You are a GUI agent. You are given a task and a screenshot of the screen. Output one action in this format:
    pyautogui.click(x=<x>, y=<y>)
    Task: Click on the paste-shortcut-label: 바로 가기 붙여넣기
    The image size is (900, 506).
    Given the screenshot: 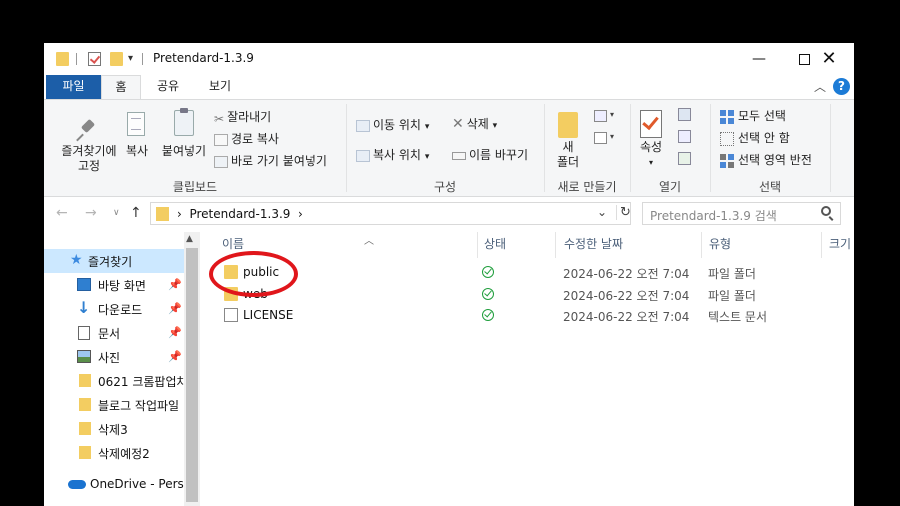 What is the action you would take?
    pyautogui.click(x=279, y=161)
    